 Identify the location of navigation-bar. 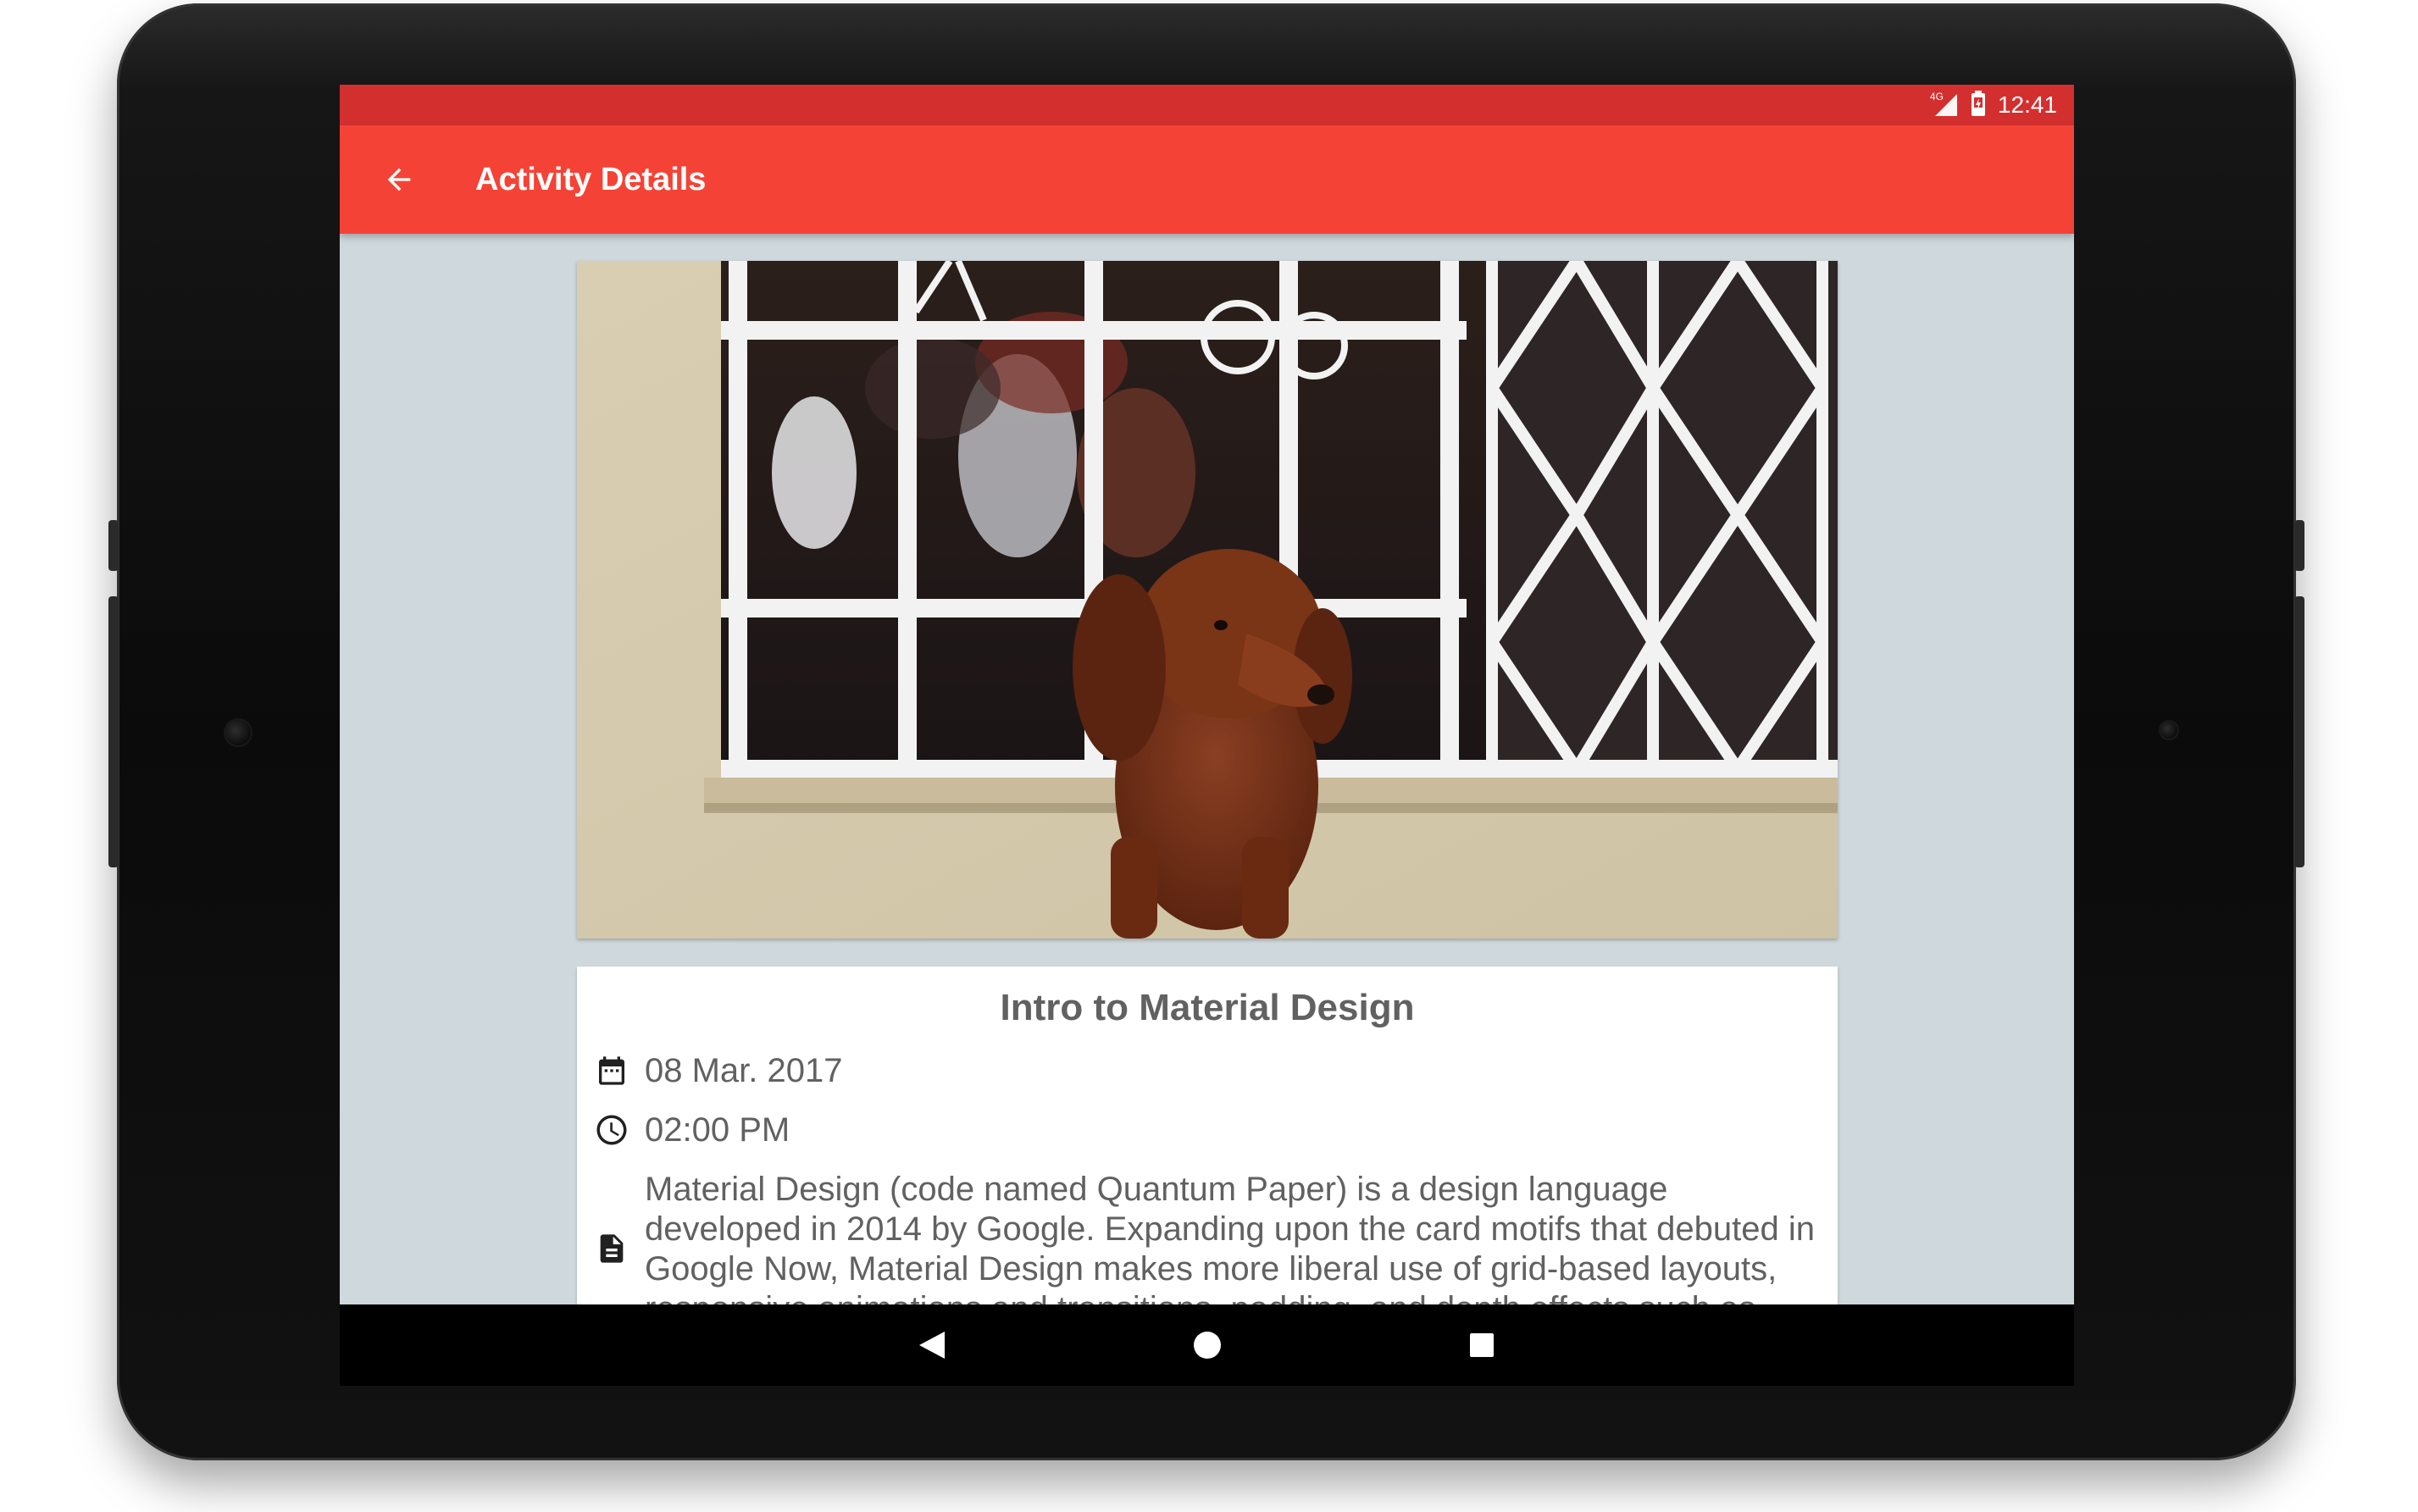
(1207, 1345).